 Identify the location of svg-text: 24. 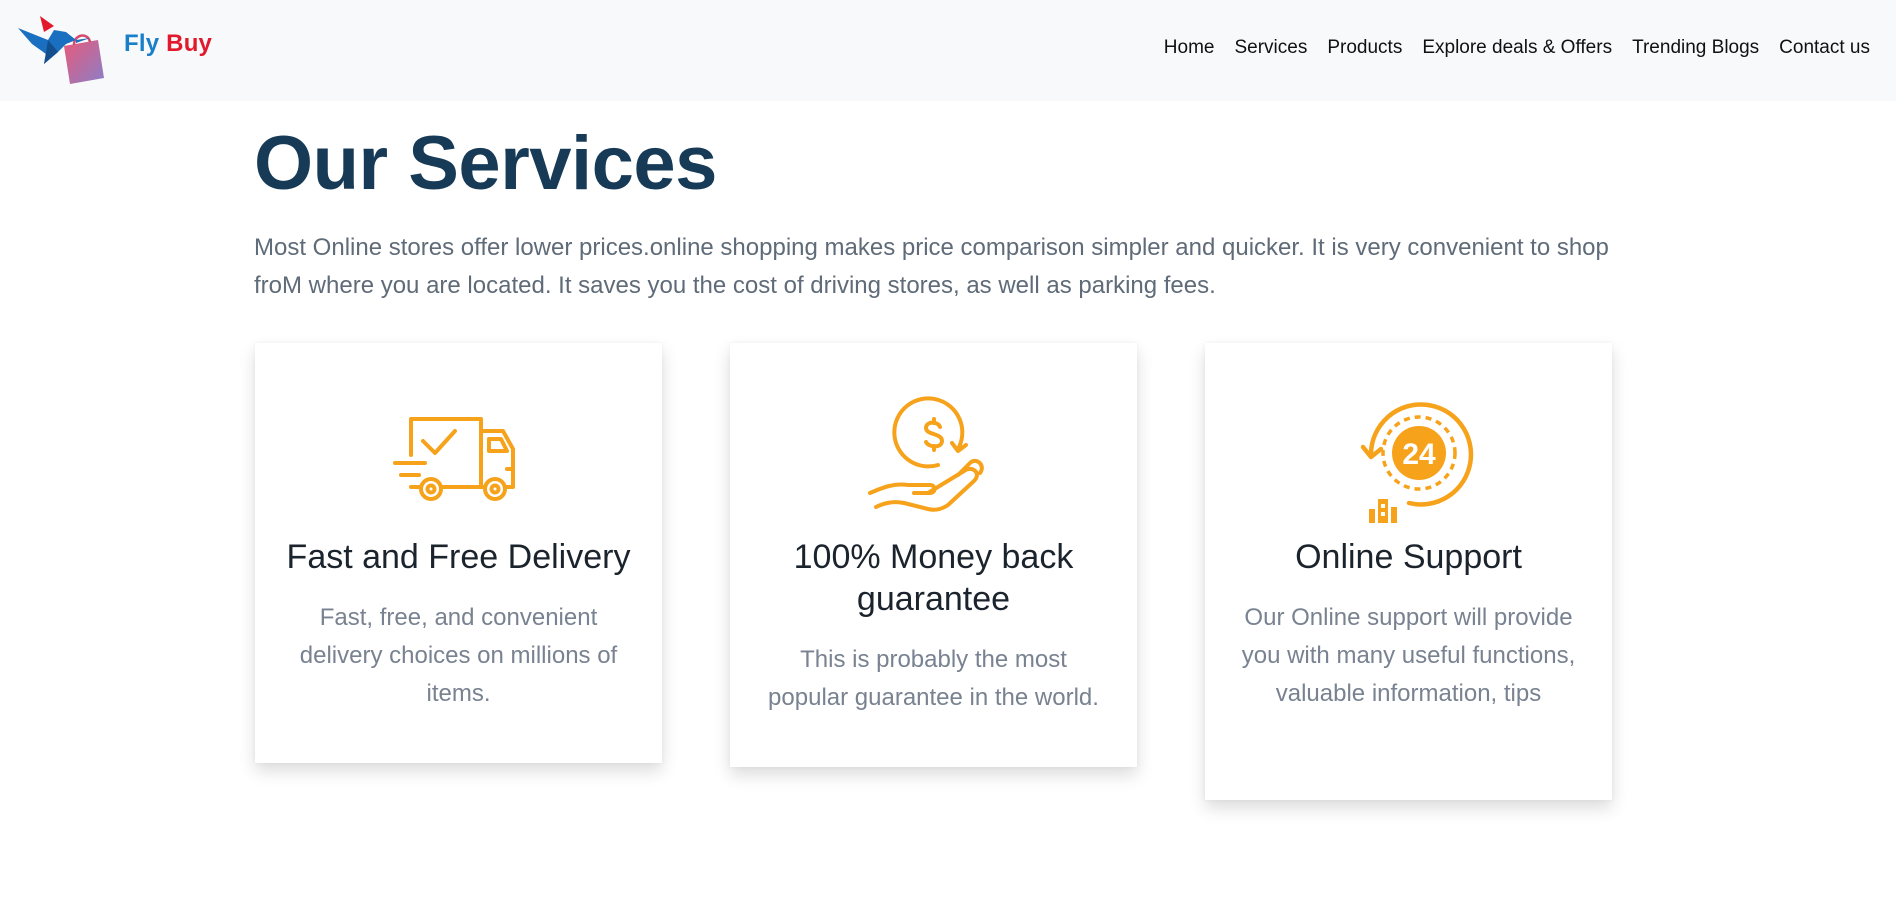
(1419, 454).